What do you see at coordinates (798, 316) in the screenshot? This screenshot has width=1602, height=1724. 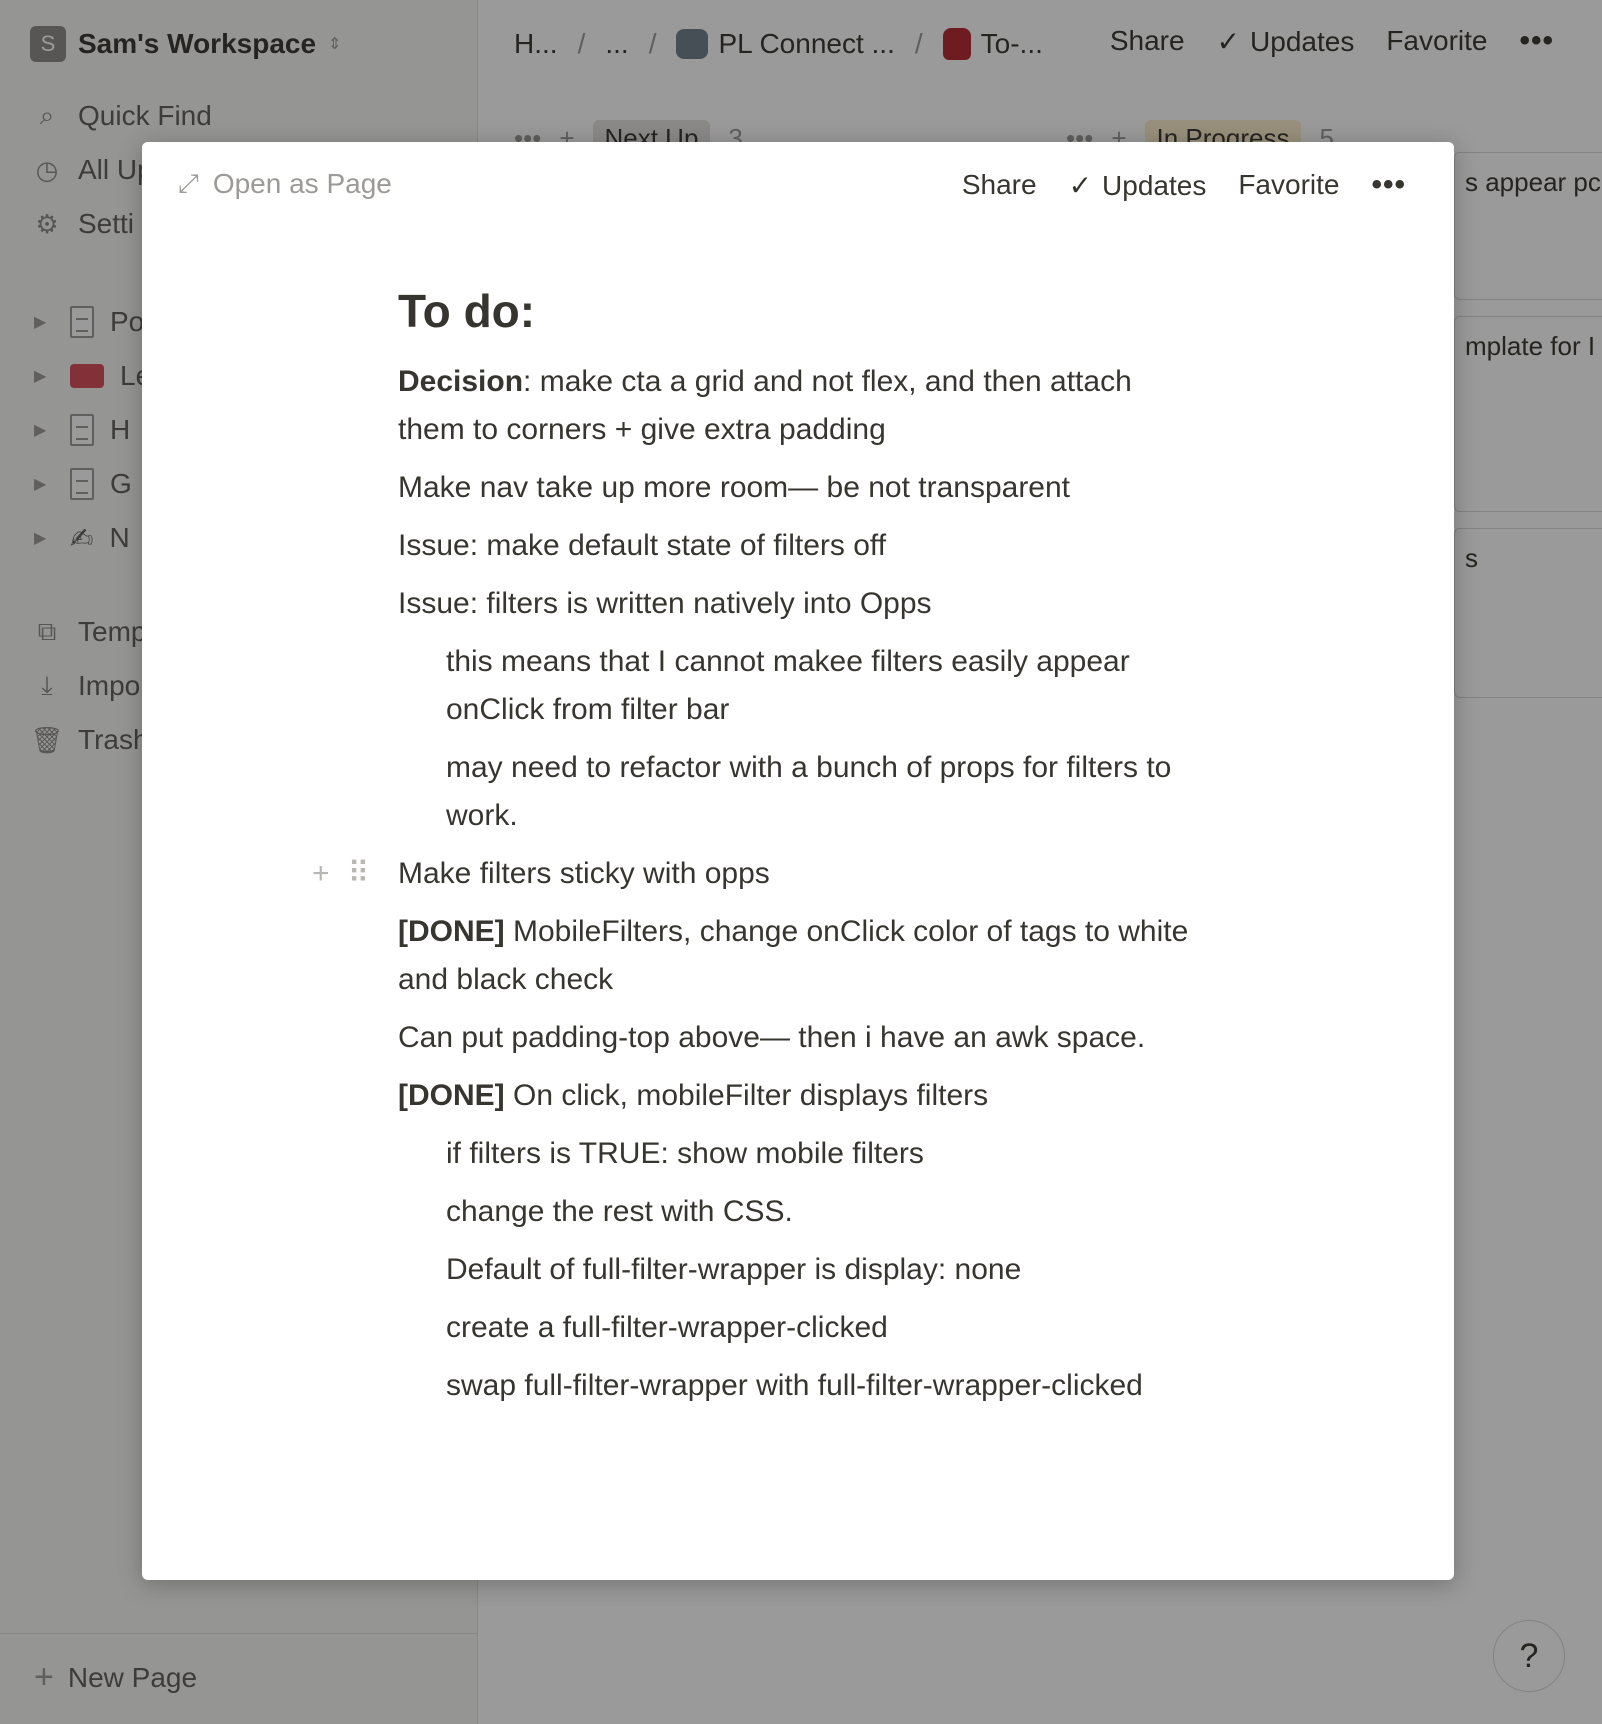 I see `section-heading: To do:` at bounding box center [798, 316].